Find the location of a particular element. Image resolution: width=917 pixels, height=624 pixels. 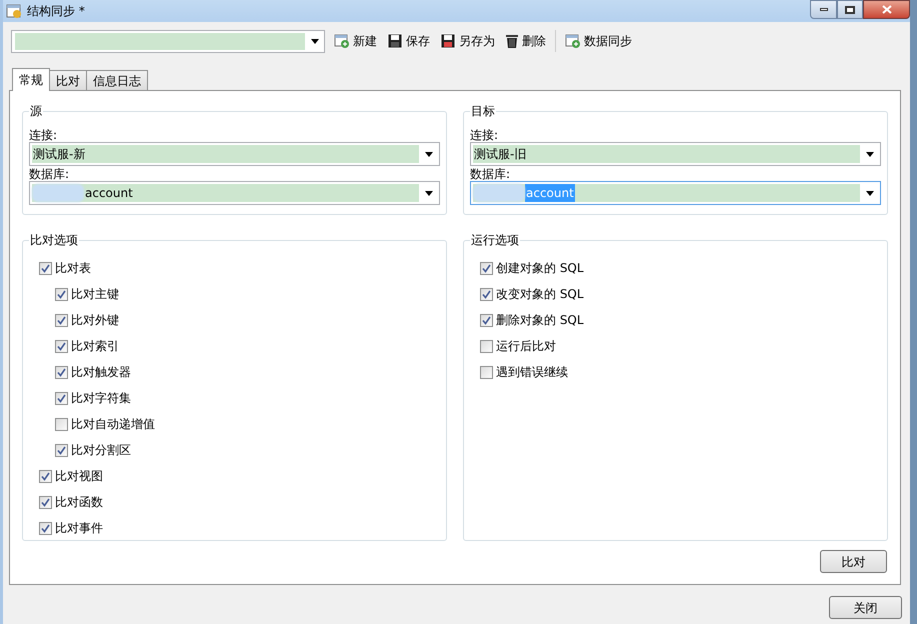

compare-button: 比对 is located at coordinates (853, 561).